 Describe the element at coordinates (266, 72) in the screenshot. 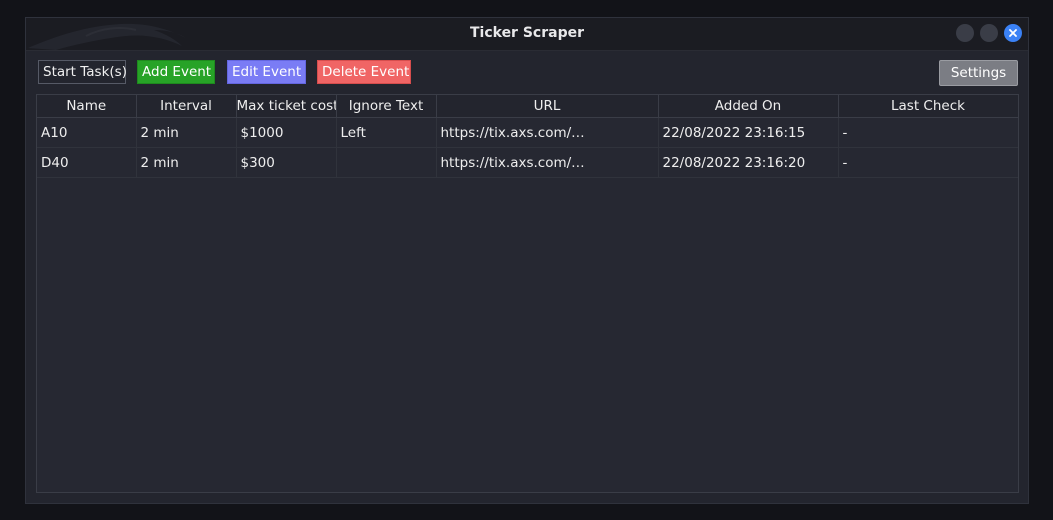

I see `edit-event-button: Edit Event` at that location.